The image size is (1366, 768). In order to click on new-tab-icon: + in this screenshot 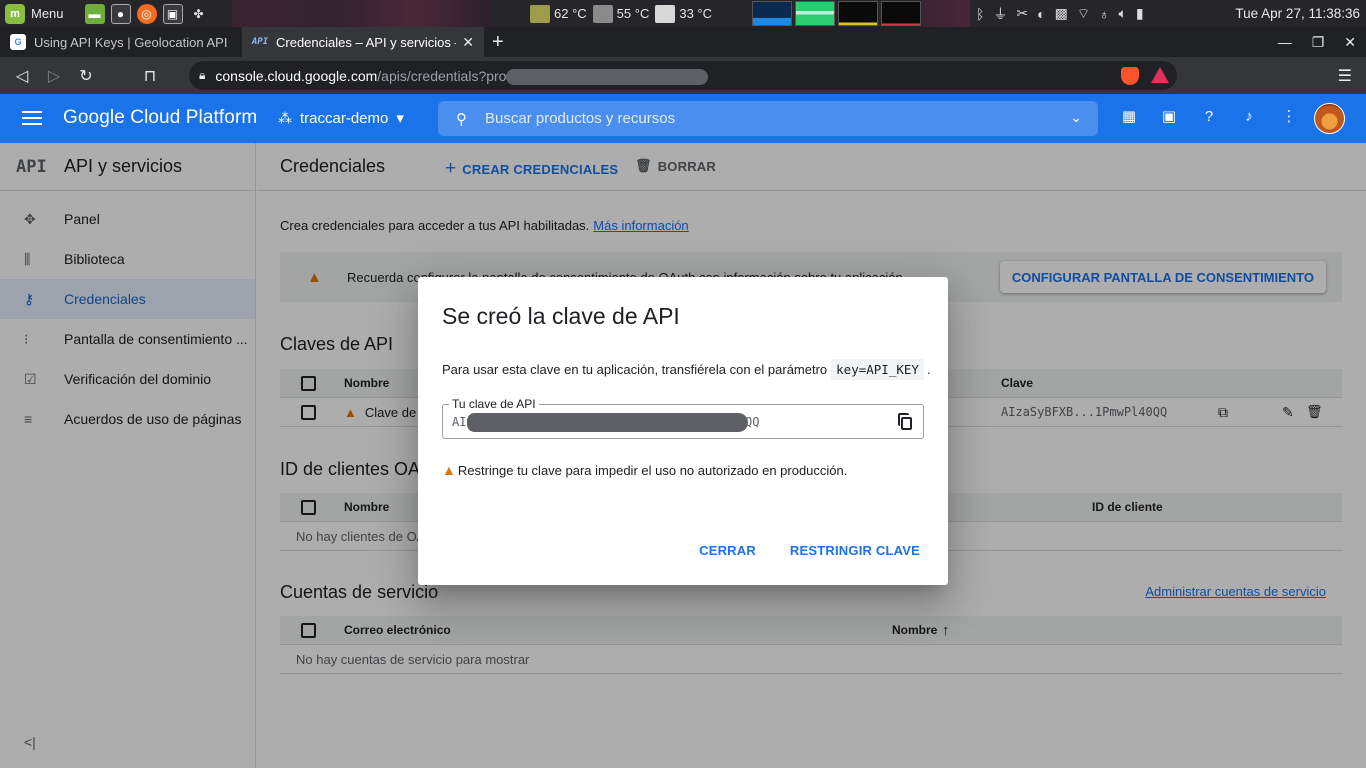, I will do `click(498, 42)`.